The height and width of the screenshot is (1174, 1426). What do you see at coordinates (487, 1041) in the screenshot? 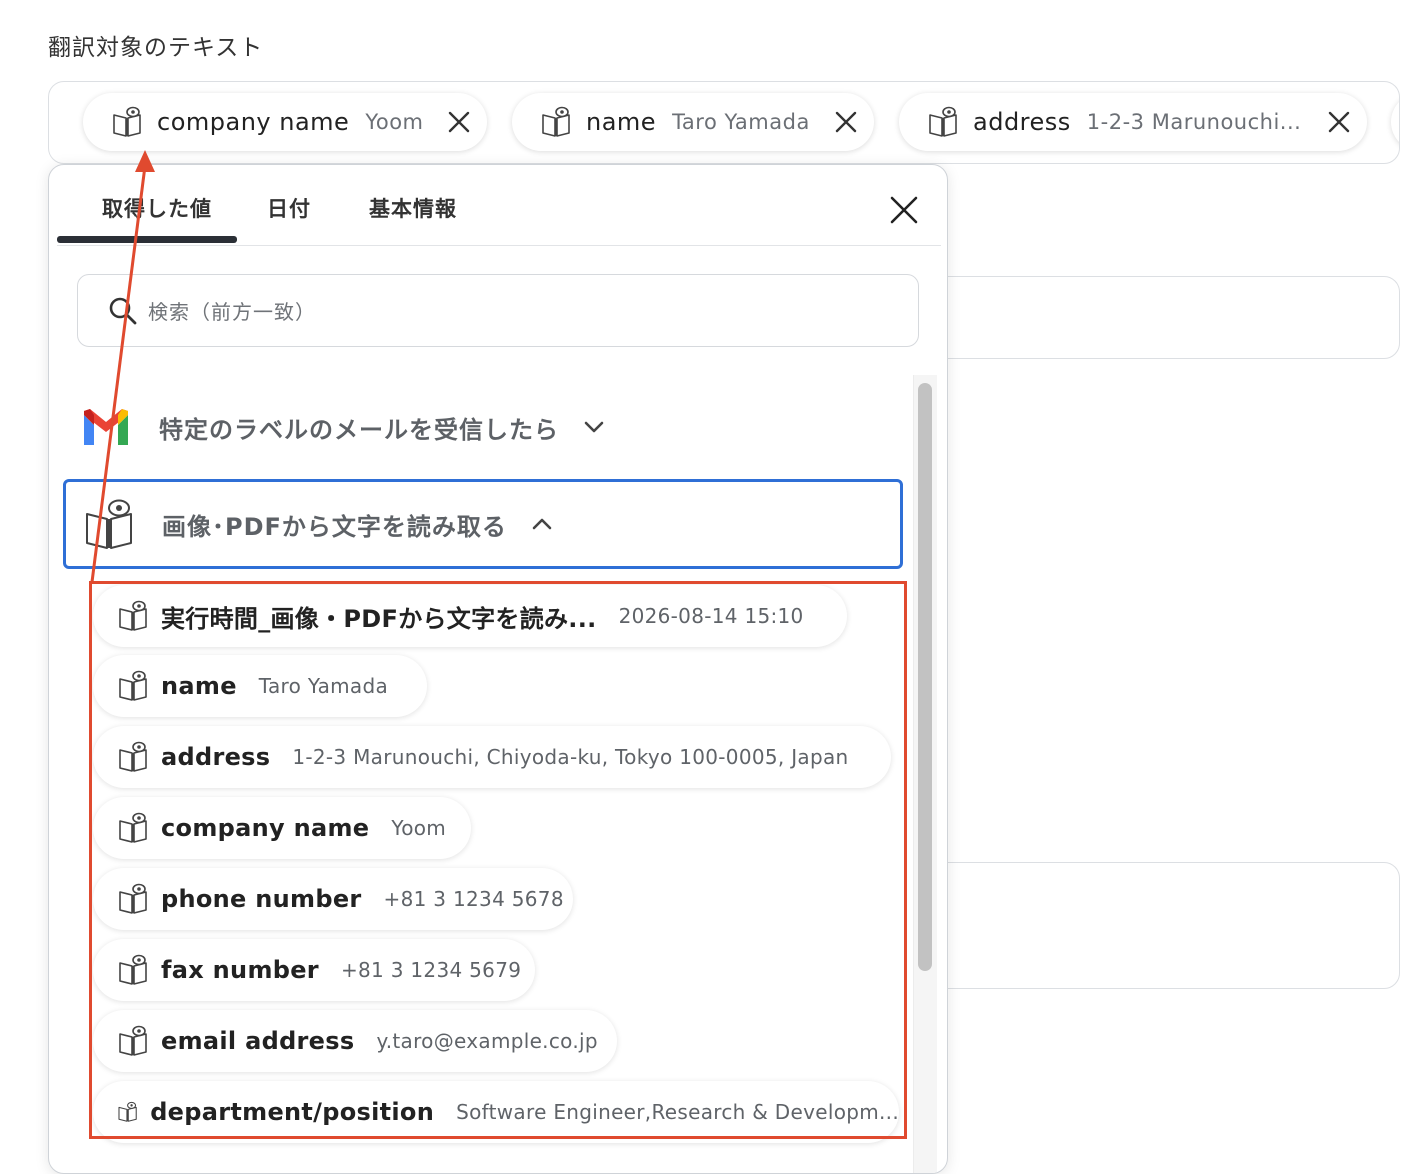
I see `item-value: y.taro@example.co.jp` at bounding box center [487, 1041].